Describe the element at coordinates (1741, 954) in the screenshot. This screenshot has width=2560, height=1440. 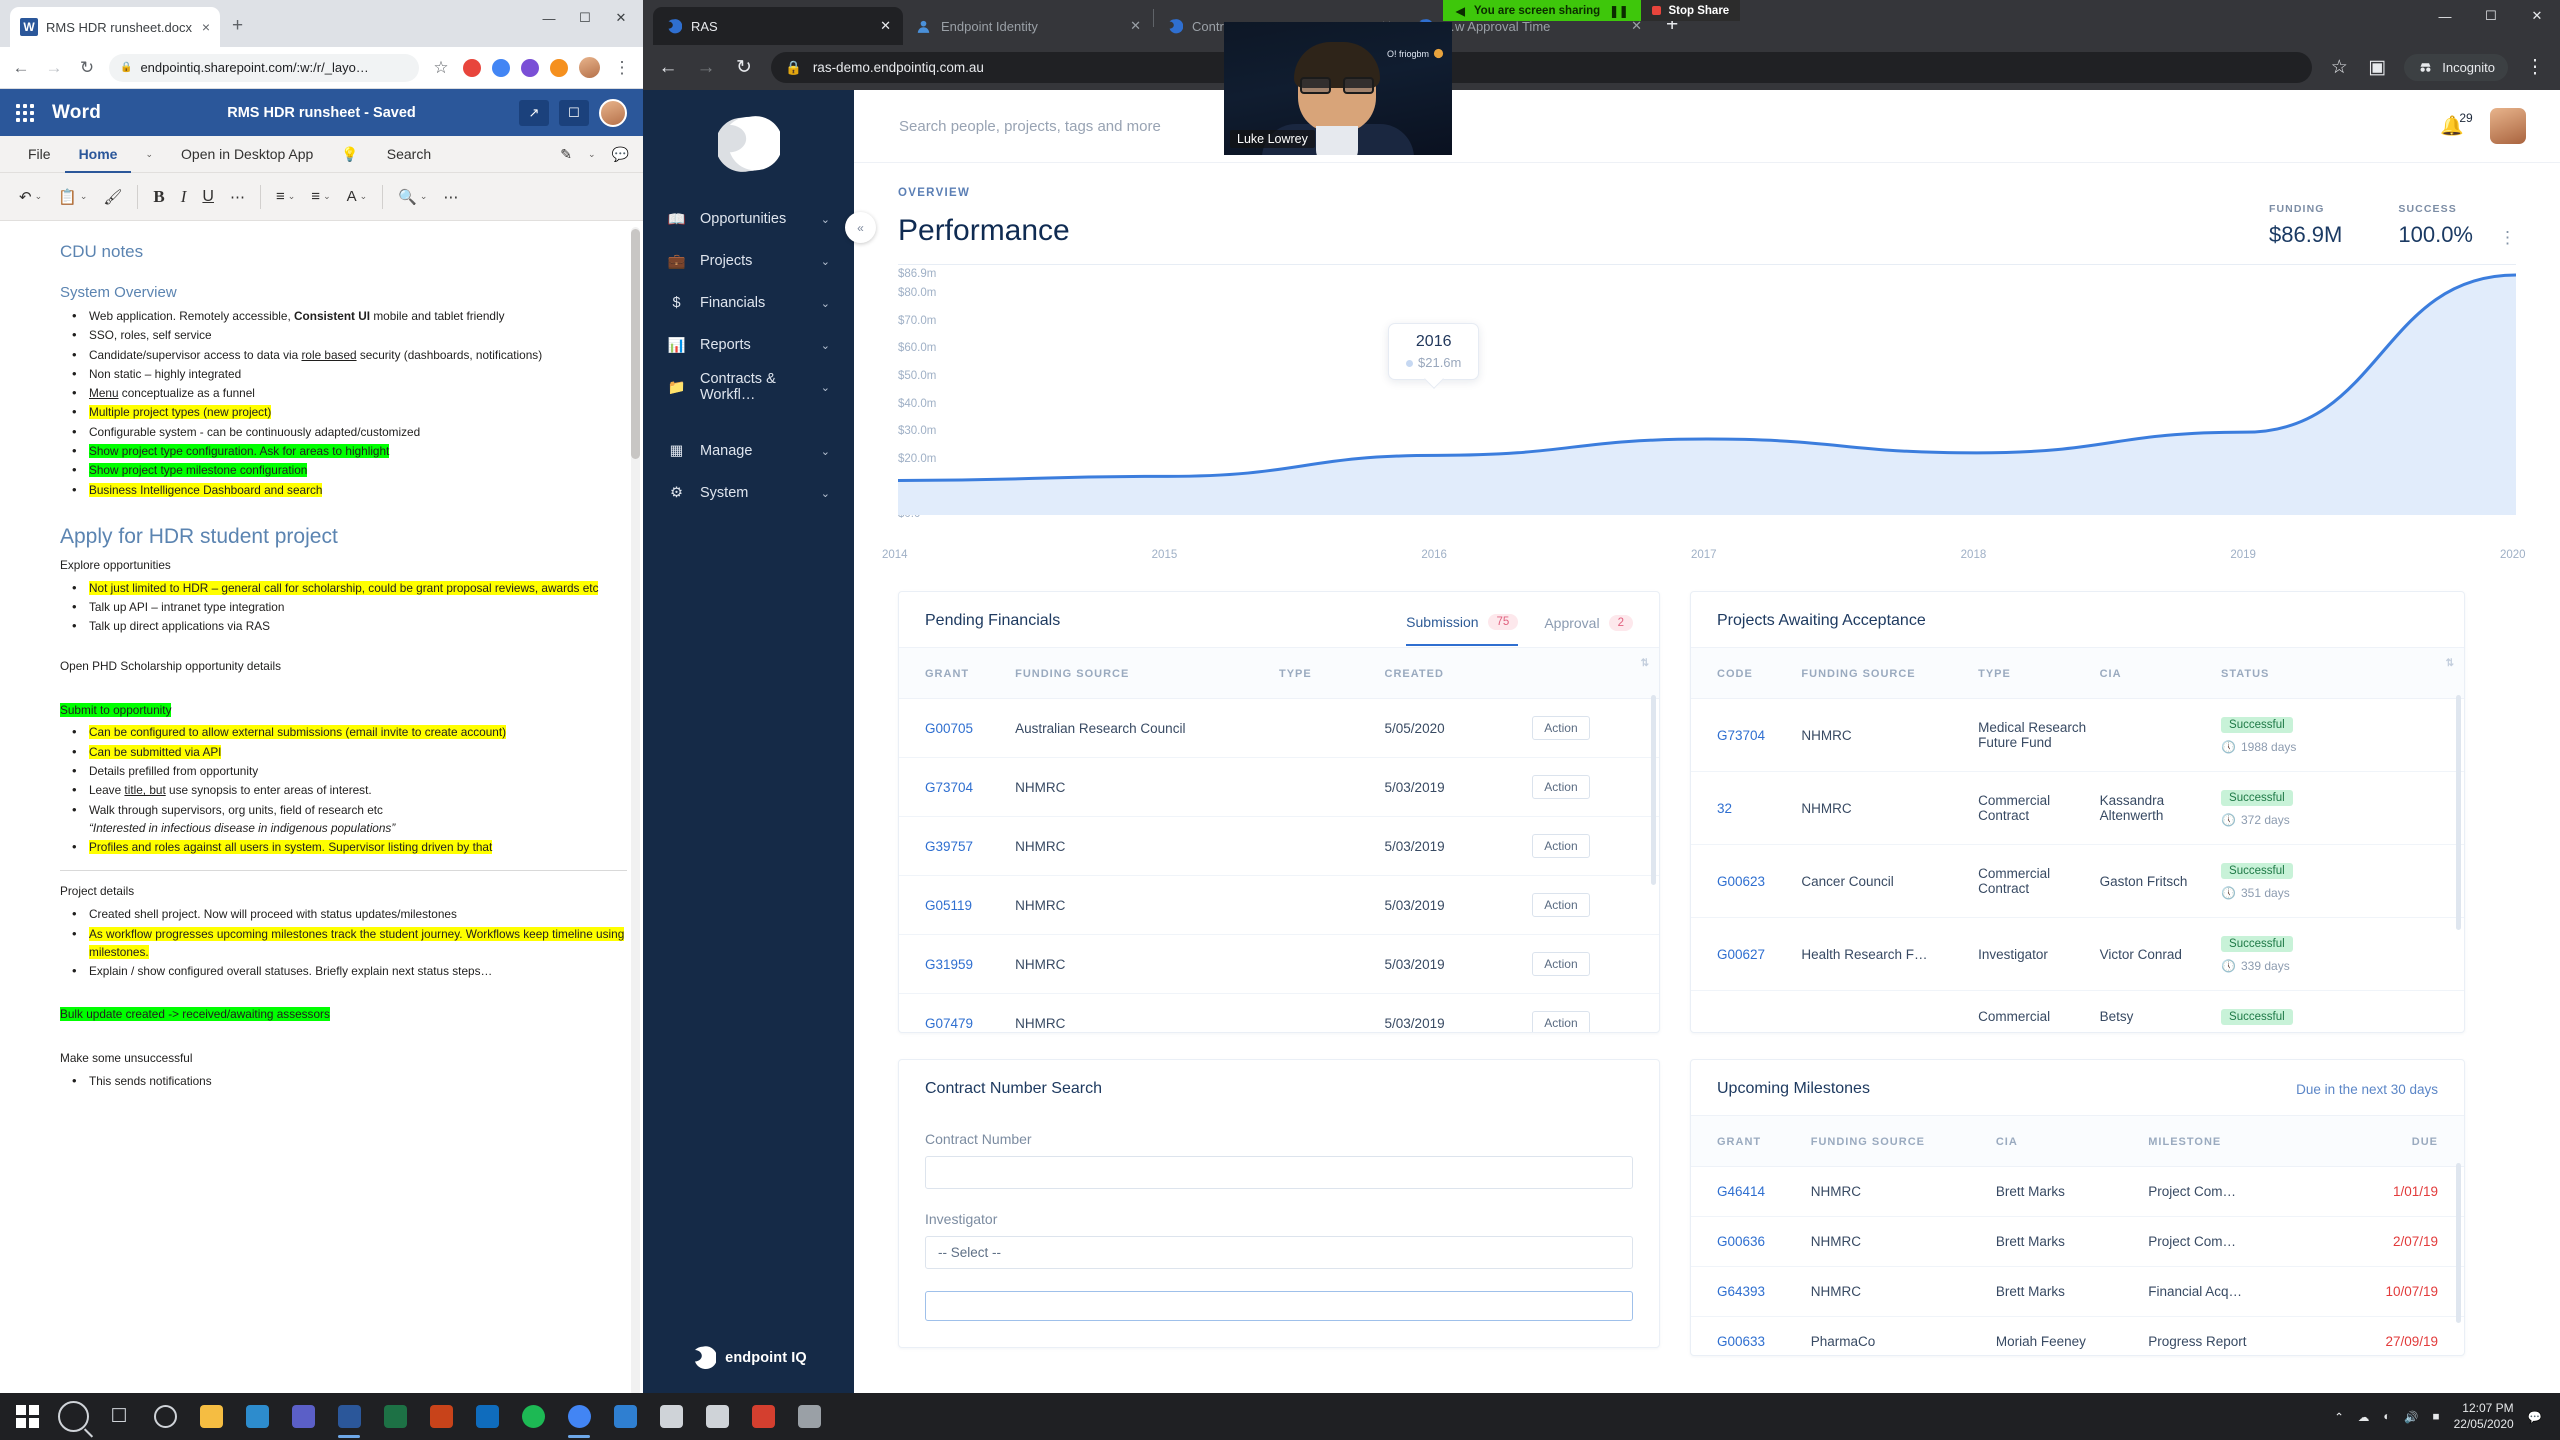
I see `project-code-link: G00627` at that location.